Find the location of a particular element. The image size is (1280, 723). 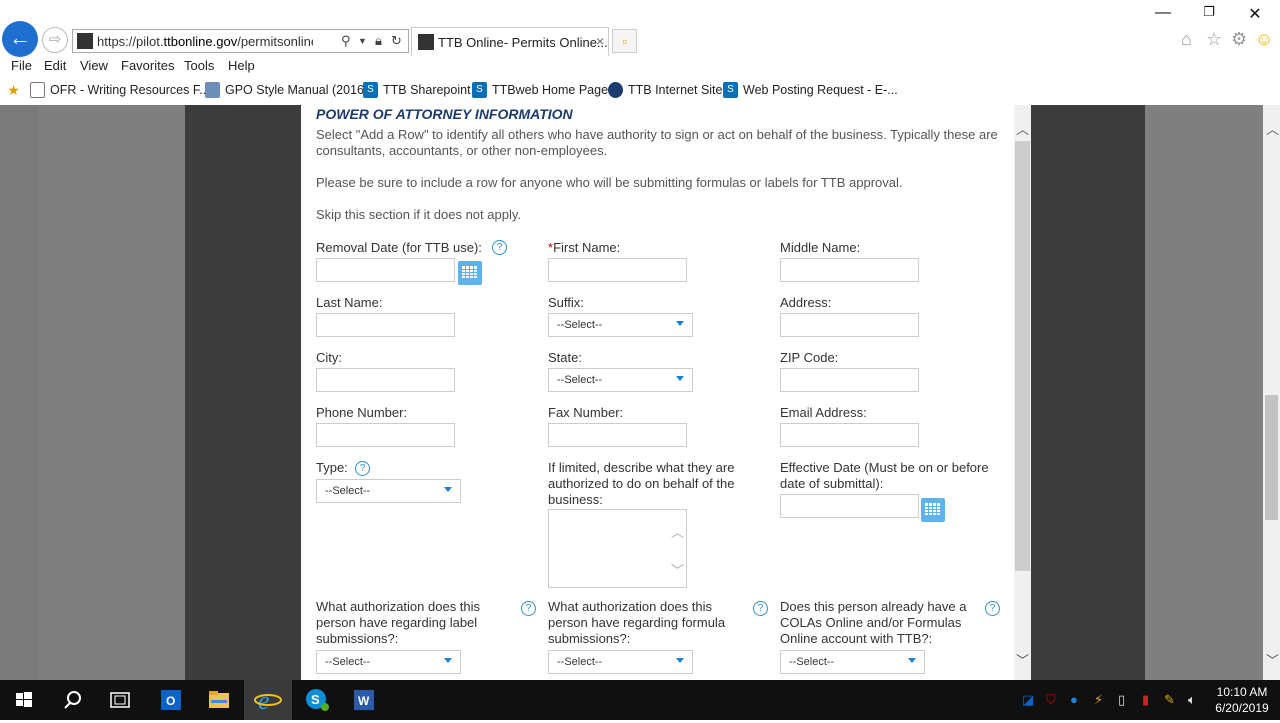

browser-tab: TTB Online- Permits Online... × is located at coordinates (510, 41).